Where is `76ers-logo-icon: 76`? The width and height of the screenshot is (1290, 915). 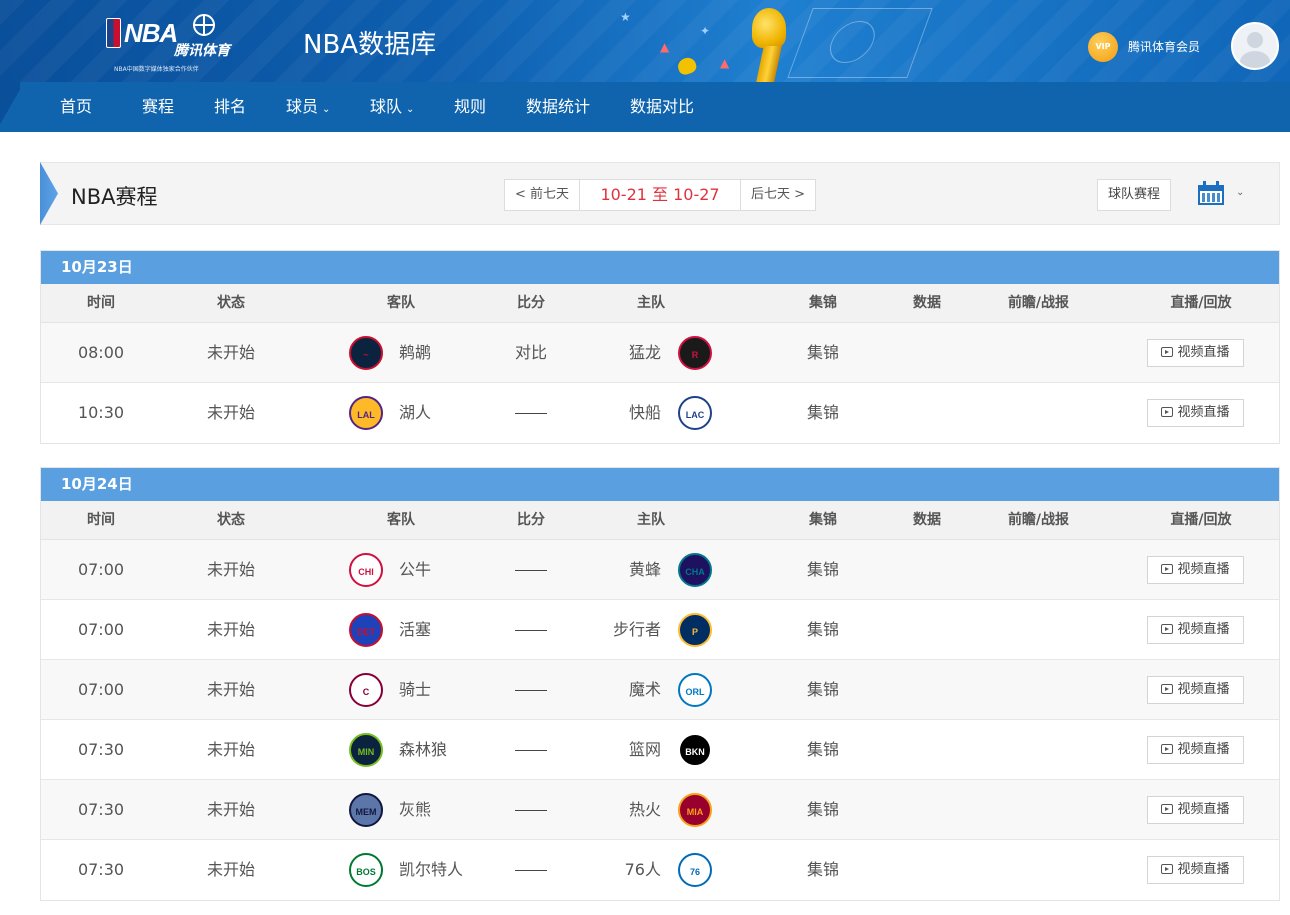 76ers-logo-icon: 76 is located at coordinates (695, 870).